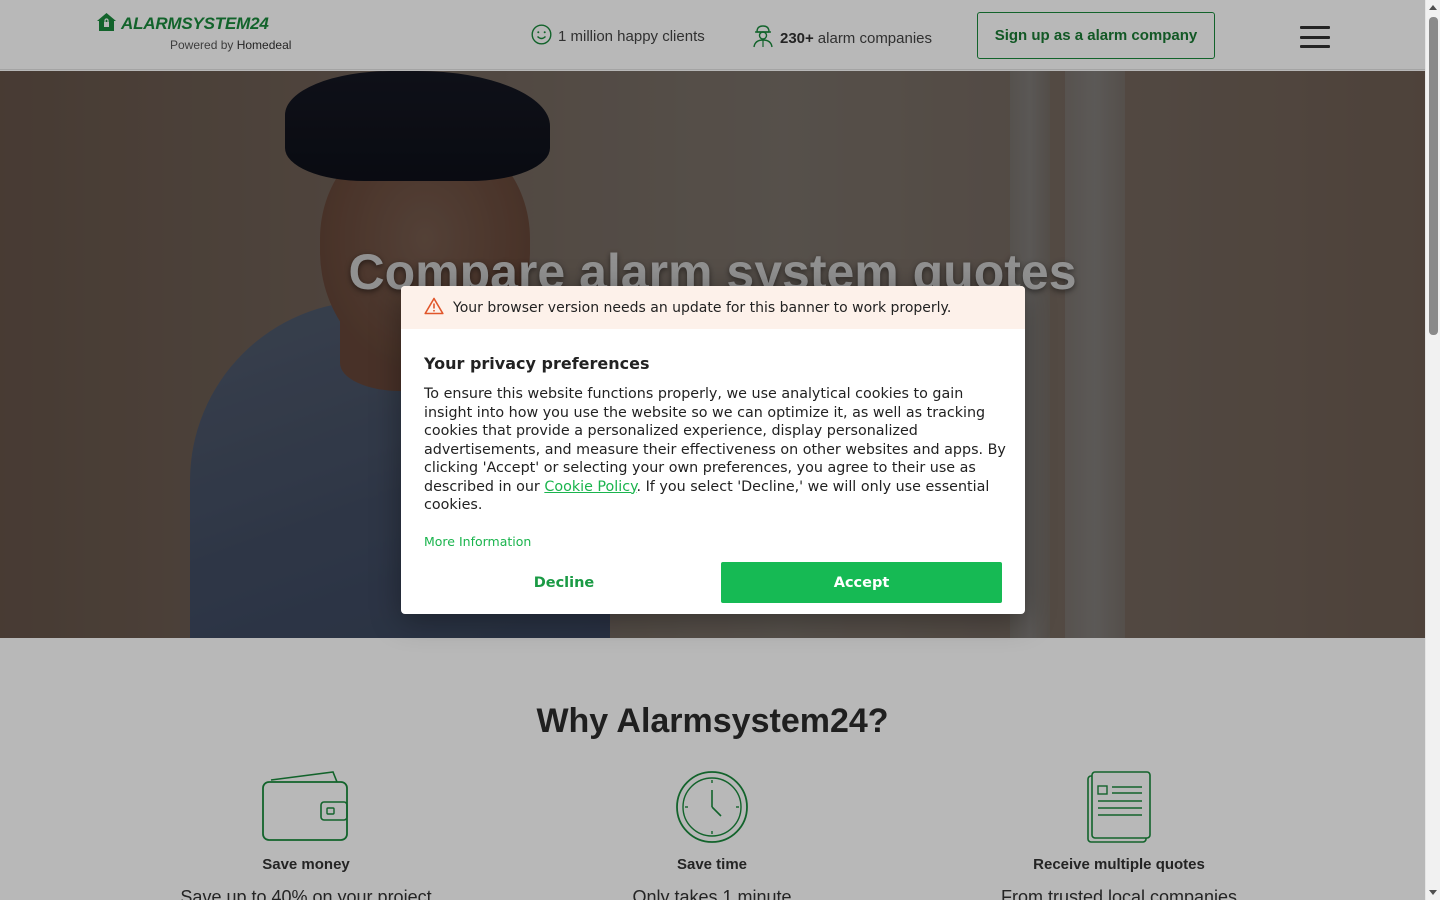  What do you see at coordinates (861, 582) in the screenshot?
I see `accept-button: Accept` at bounding box center [861, 582].